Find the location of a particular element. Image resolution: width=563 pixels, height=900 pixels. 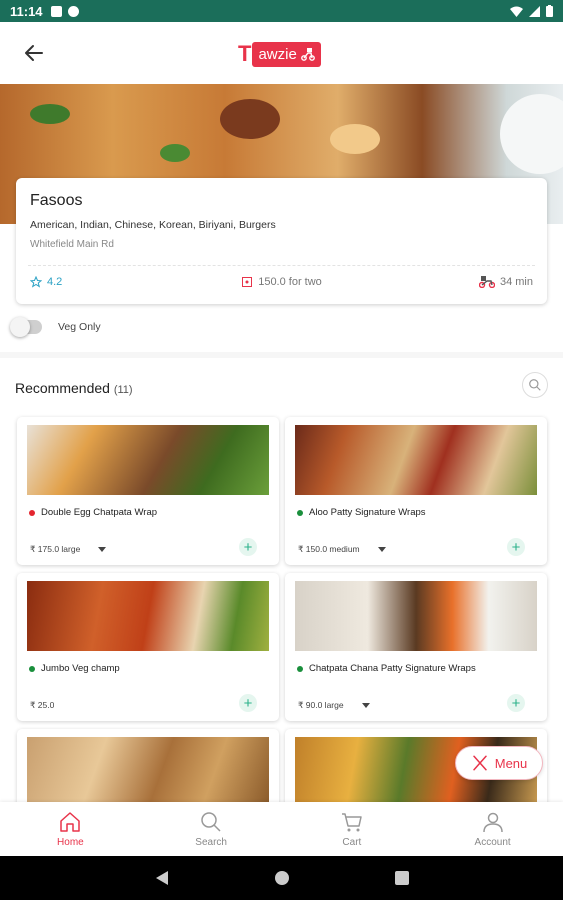

restaurant-address: Whitefield Main Rd is located at coordinates (72, 244).